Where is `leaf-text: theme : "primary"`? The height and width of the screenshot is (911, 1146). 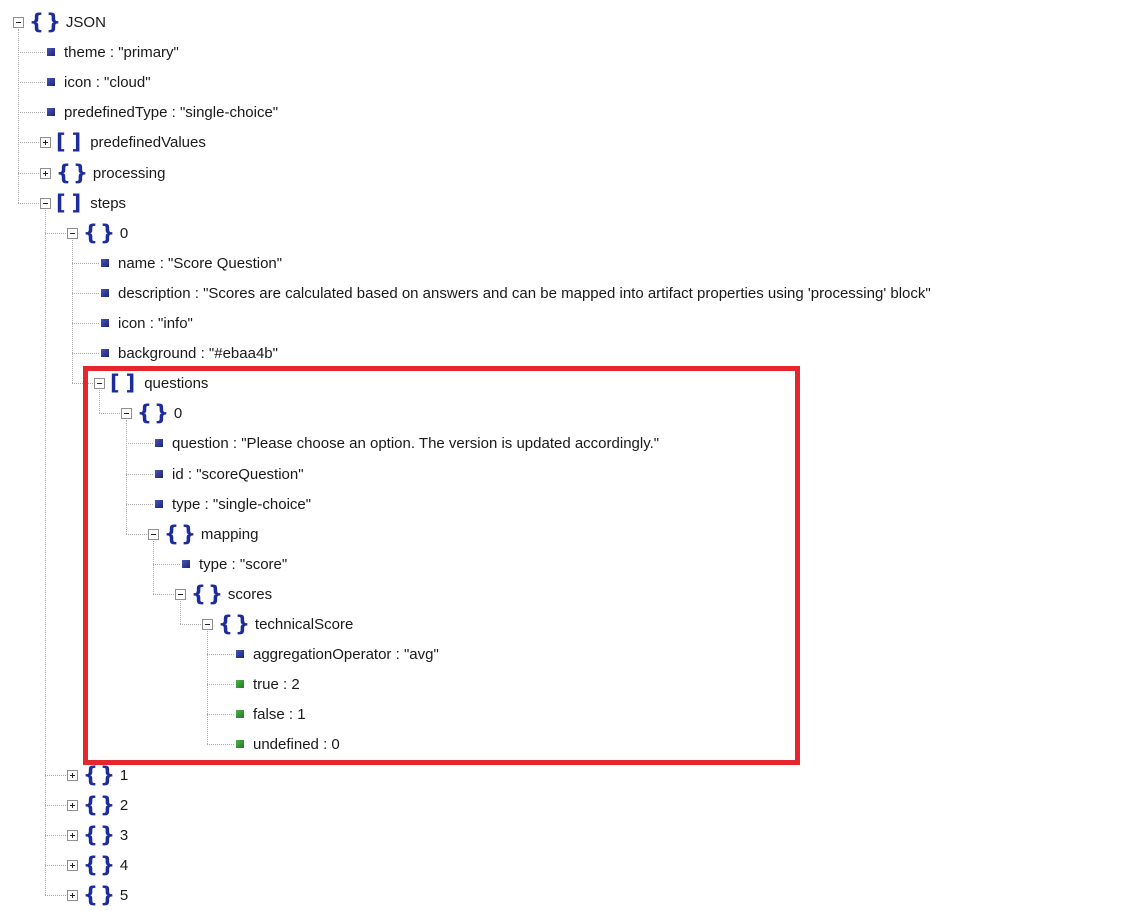 leaf-text: theme : "primary" is located at coordinates (121, 52).